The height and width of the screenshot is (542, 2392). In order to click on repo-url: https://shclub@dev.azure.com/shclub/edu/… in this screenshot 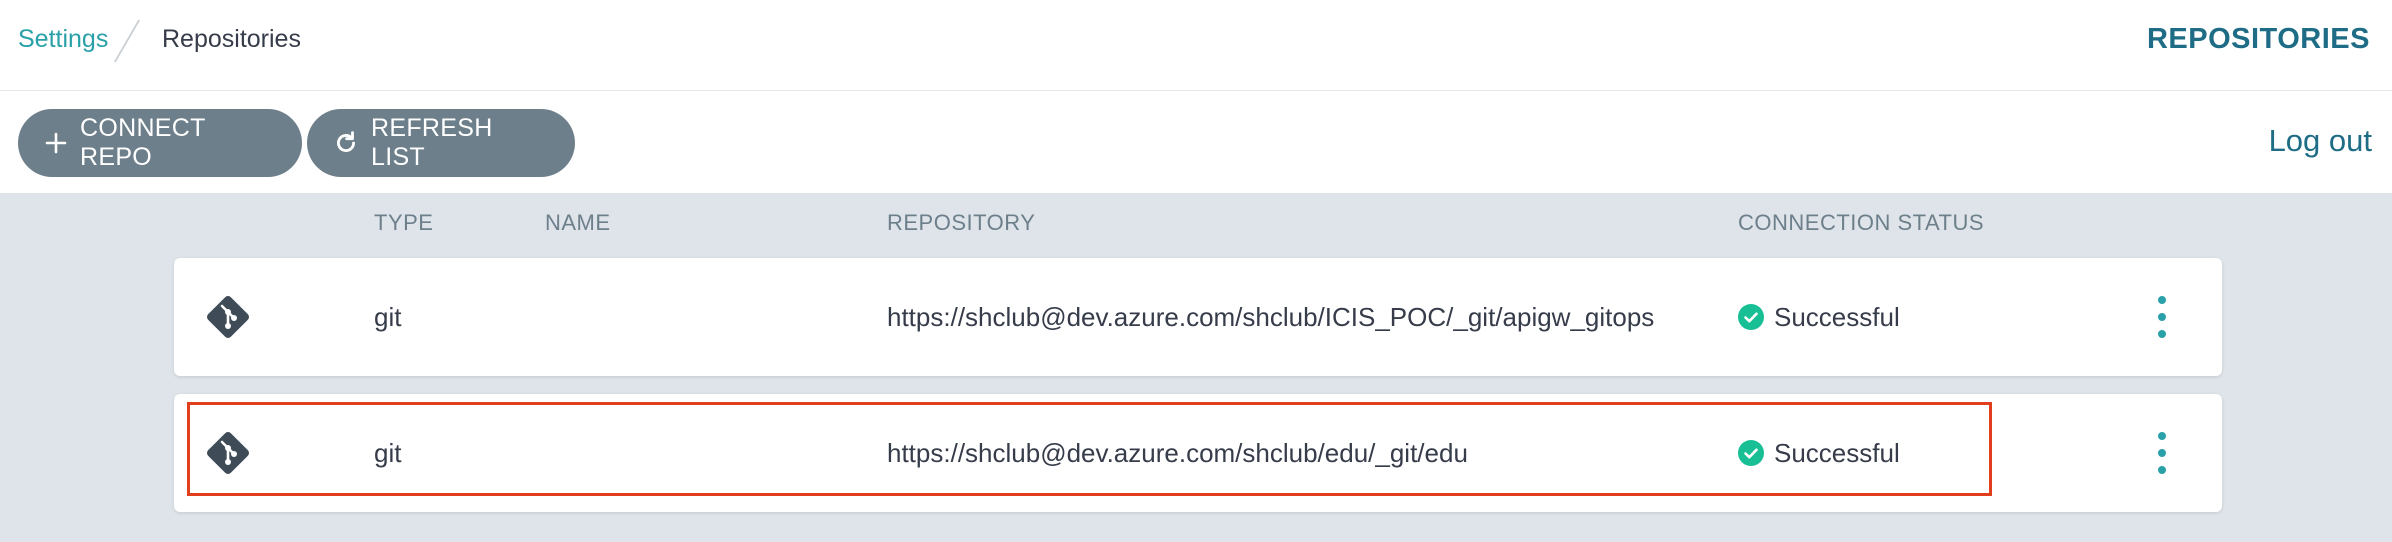, I will do `click(1177, 453)`.